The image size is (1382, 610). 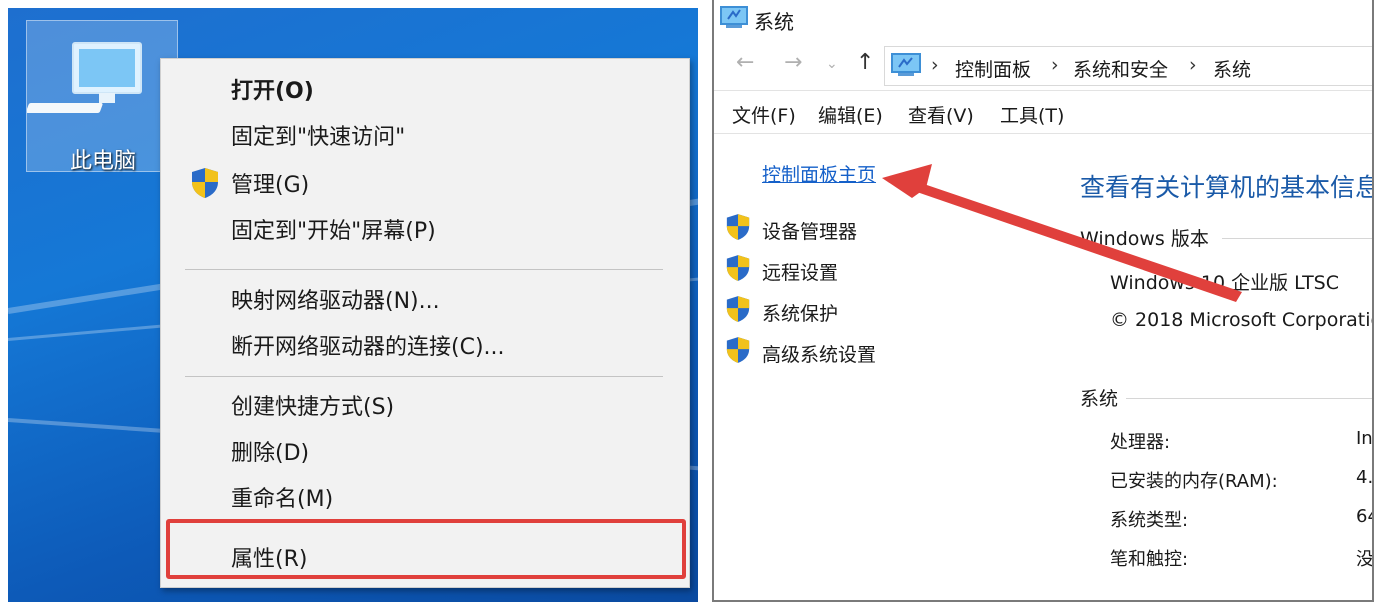 I want to click on computer-icon, so click(x=84, y=77).